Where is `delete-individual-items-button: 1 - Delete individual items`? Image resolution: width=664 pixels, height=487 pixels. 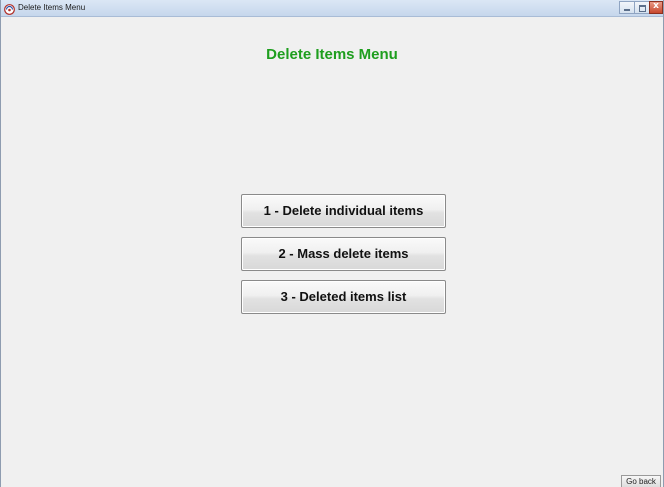 delete-individual-items-button: 1 - Delete individual items is located at coordinates (343, 211).